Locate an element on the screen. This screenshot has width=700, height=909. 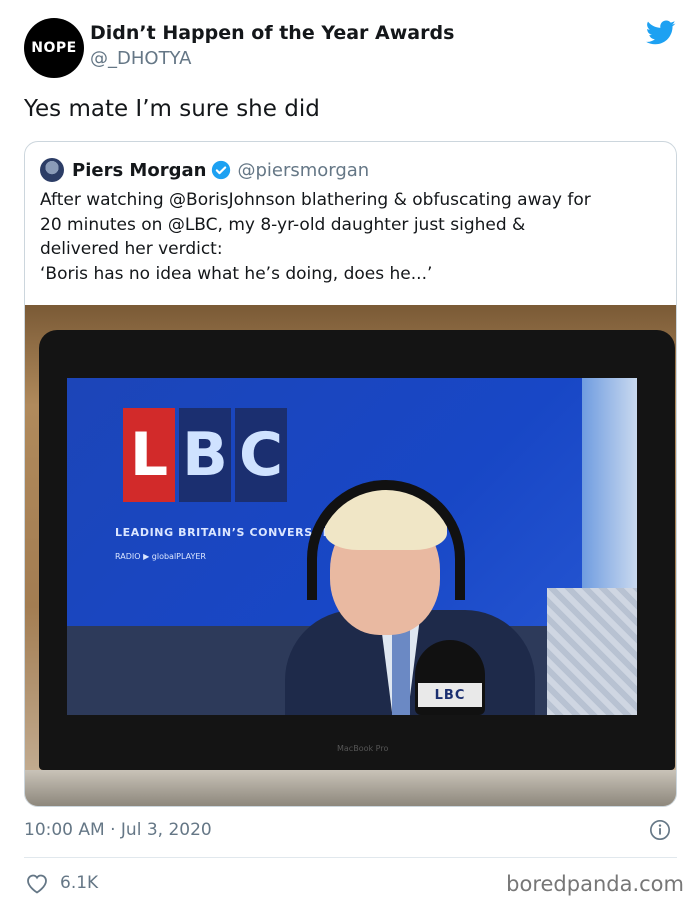
watermark: boredpanda.com is located at coordinates (595, 884).